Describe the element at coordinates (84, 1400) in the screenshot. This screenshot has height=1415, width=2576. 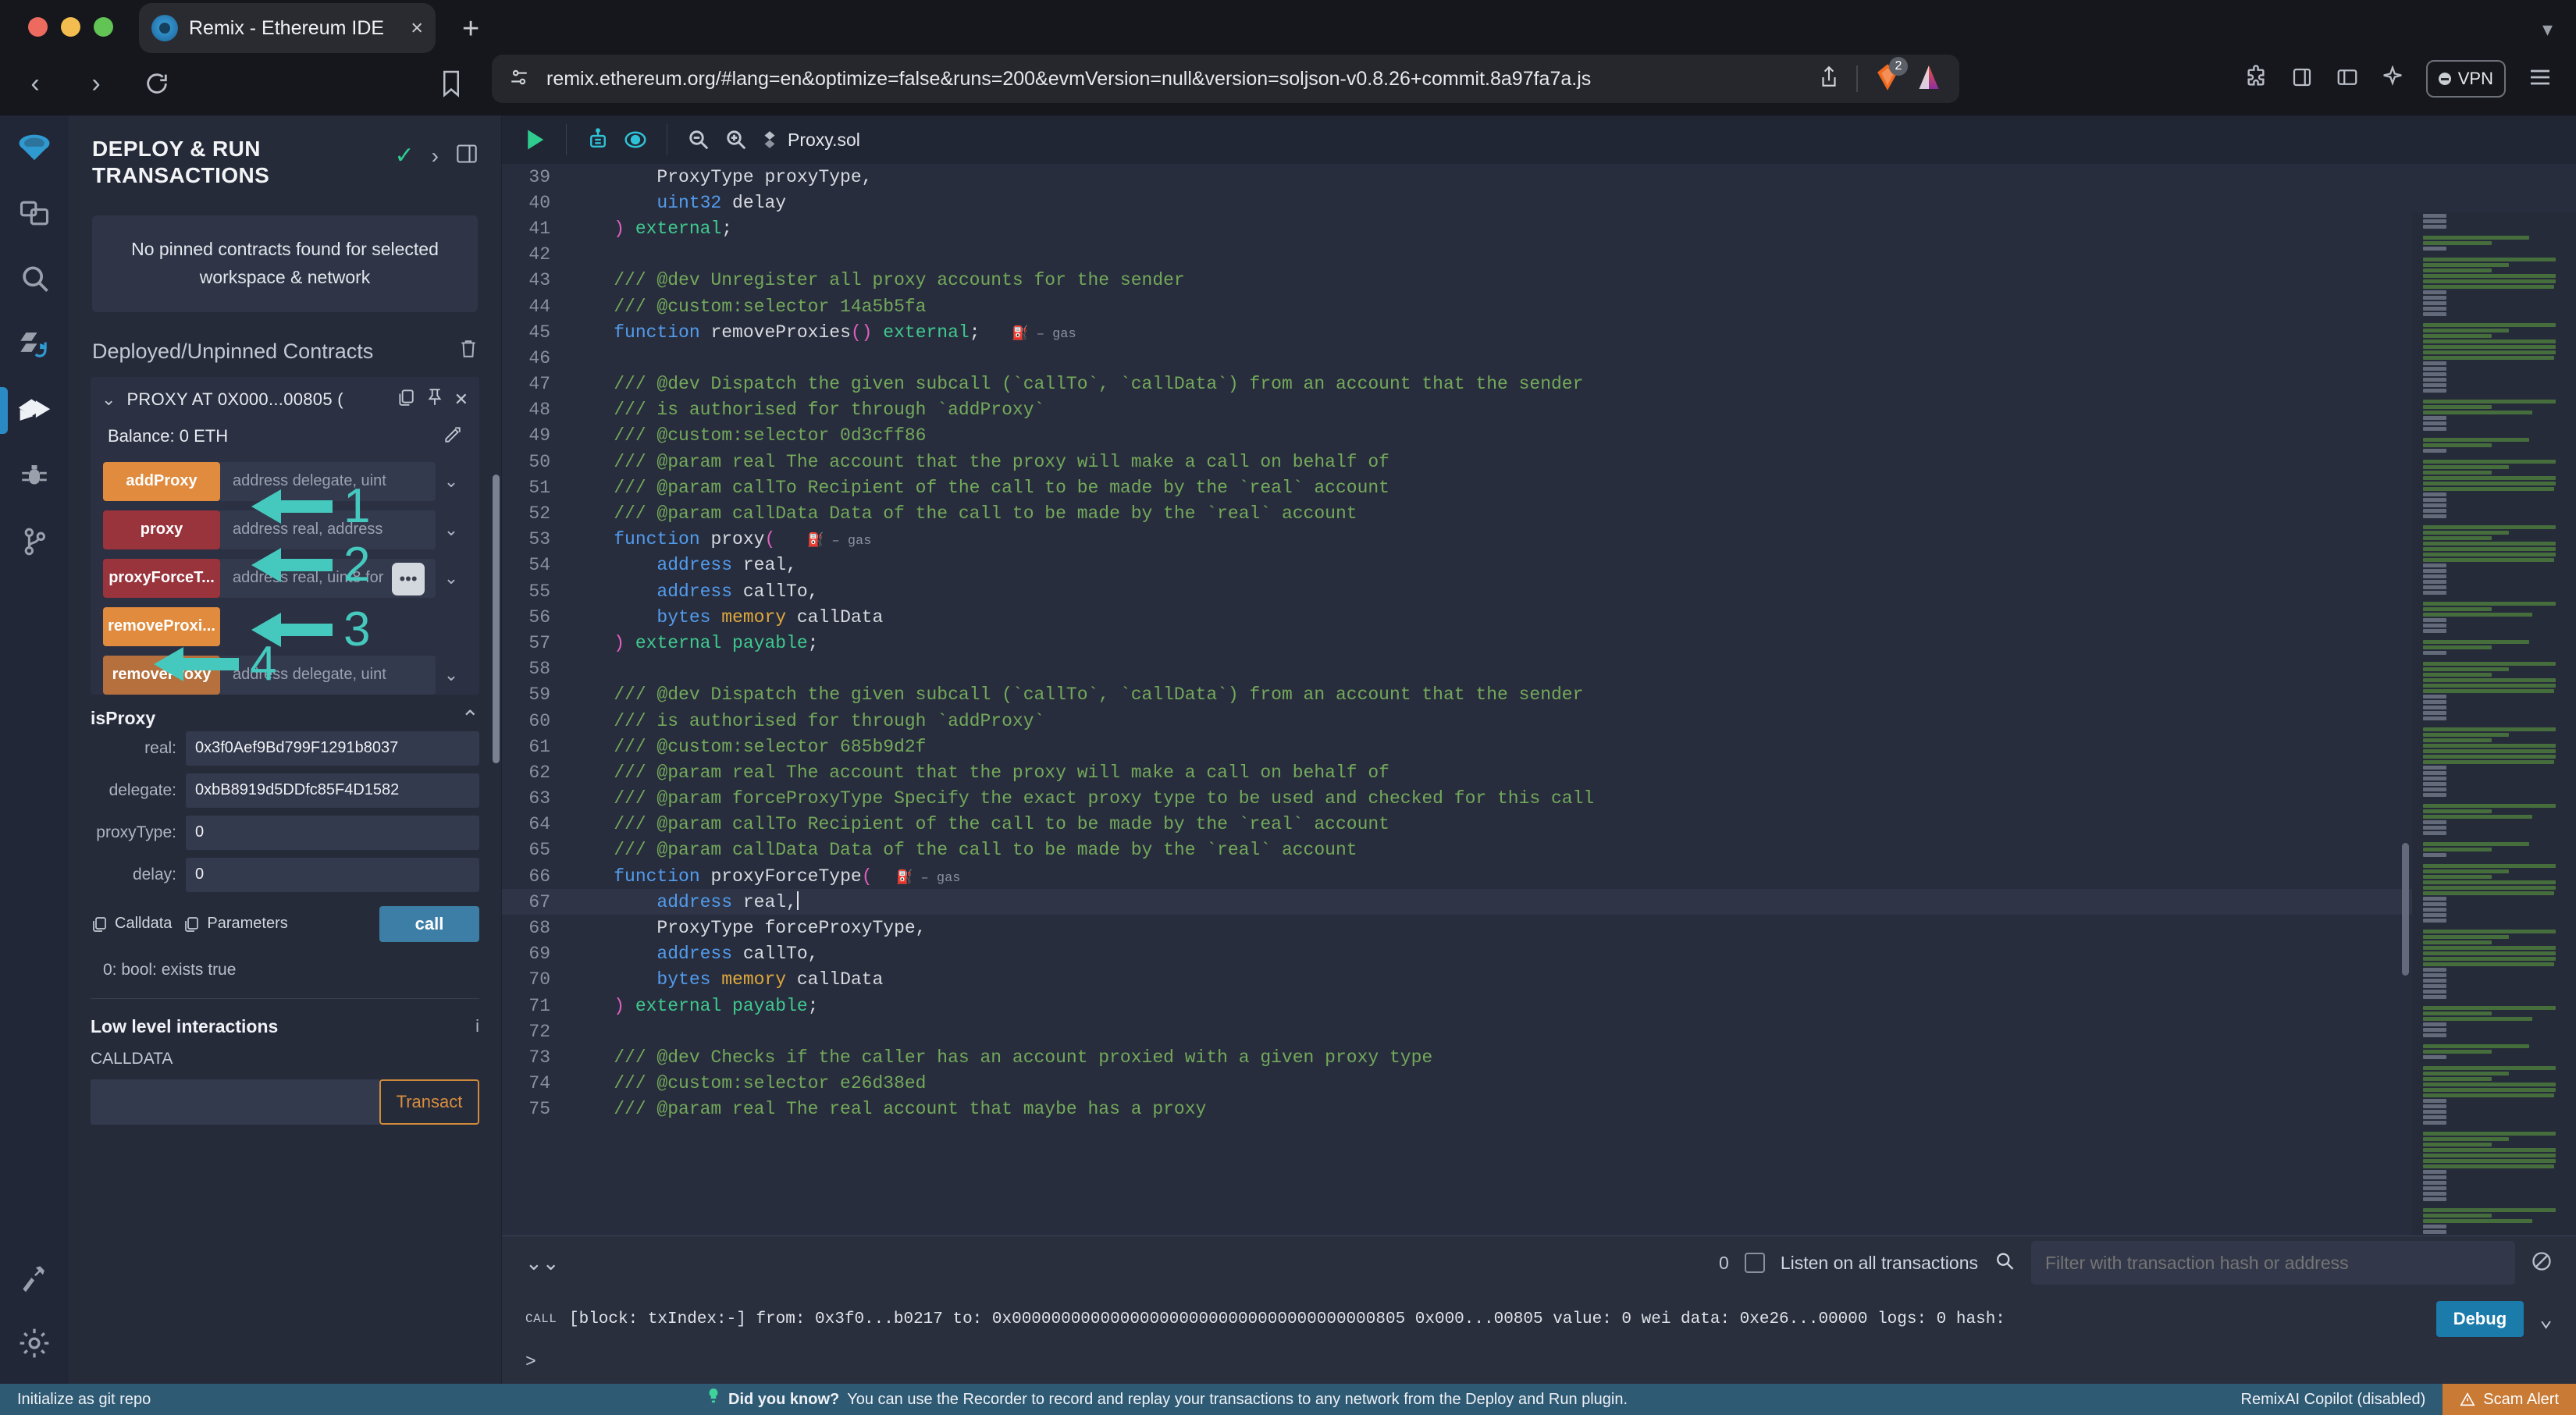
I see `git-init-button: Initialize as git repo` at that location.